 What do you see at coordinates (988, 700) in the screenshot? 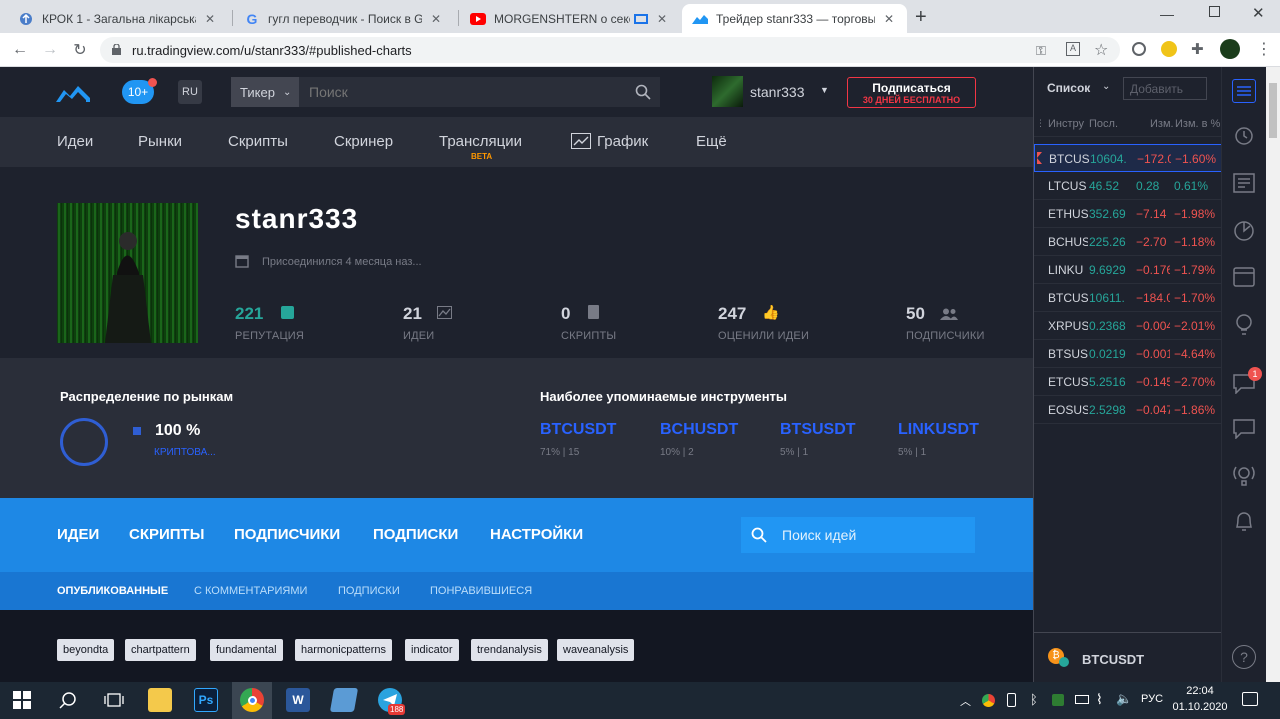
I see `tray-chrome-icon` at bounding box center [988, 700].